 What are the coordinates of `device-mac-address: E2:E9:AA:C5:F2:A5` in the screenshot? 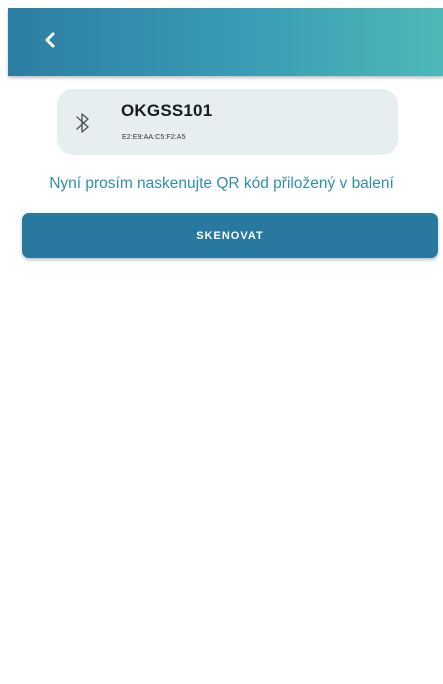 It's located at (154, 137).